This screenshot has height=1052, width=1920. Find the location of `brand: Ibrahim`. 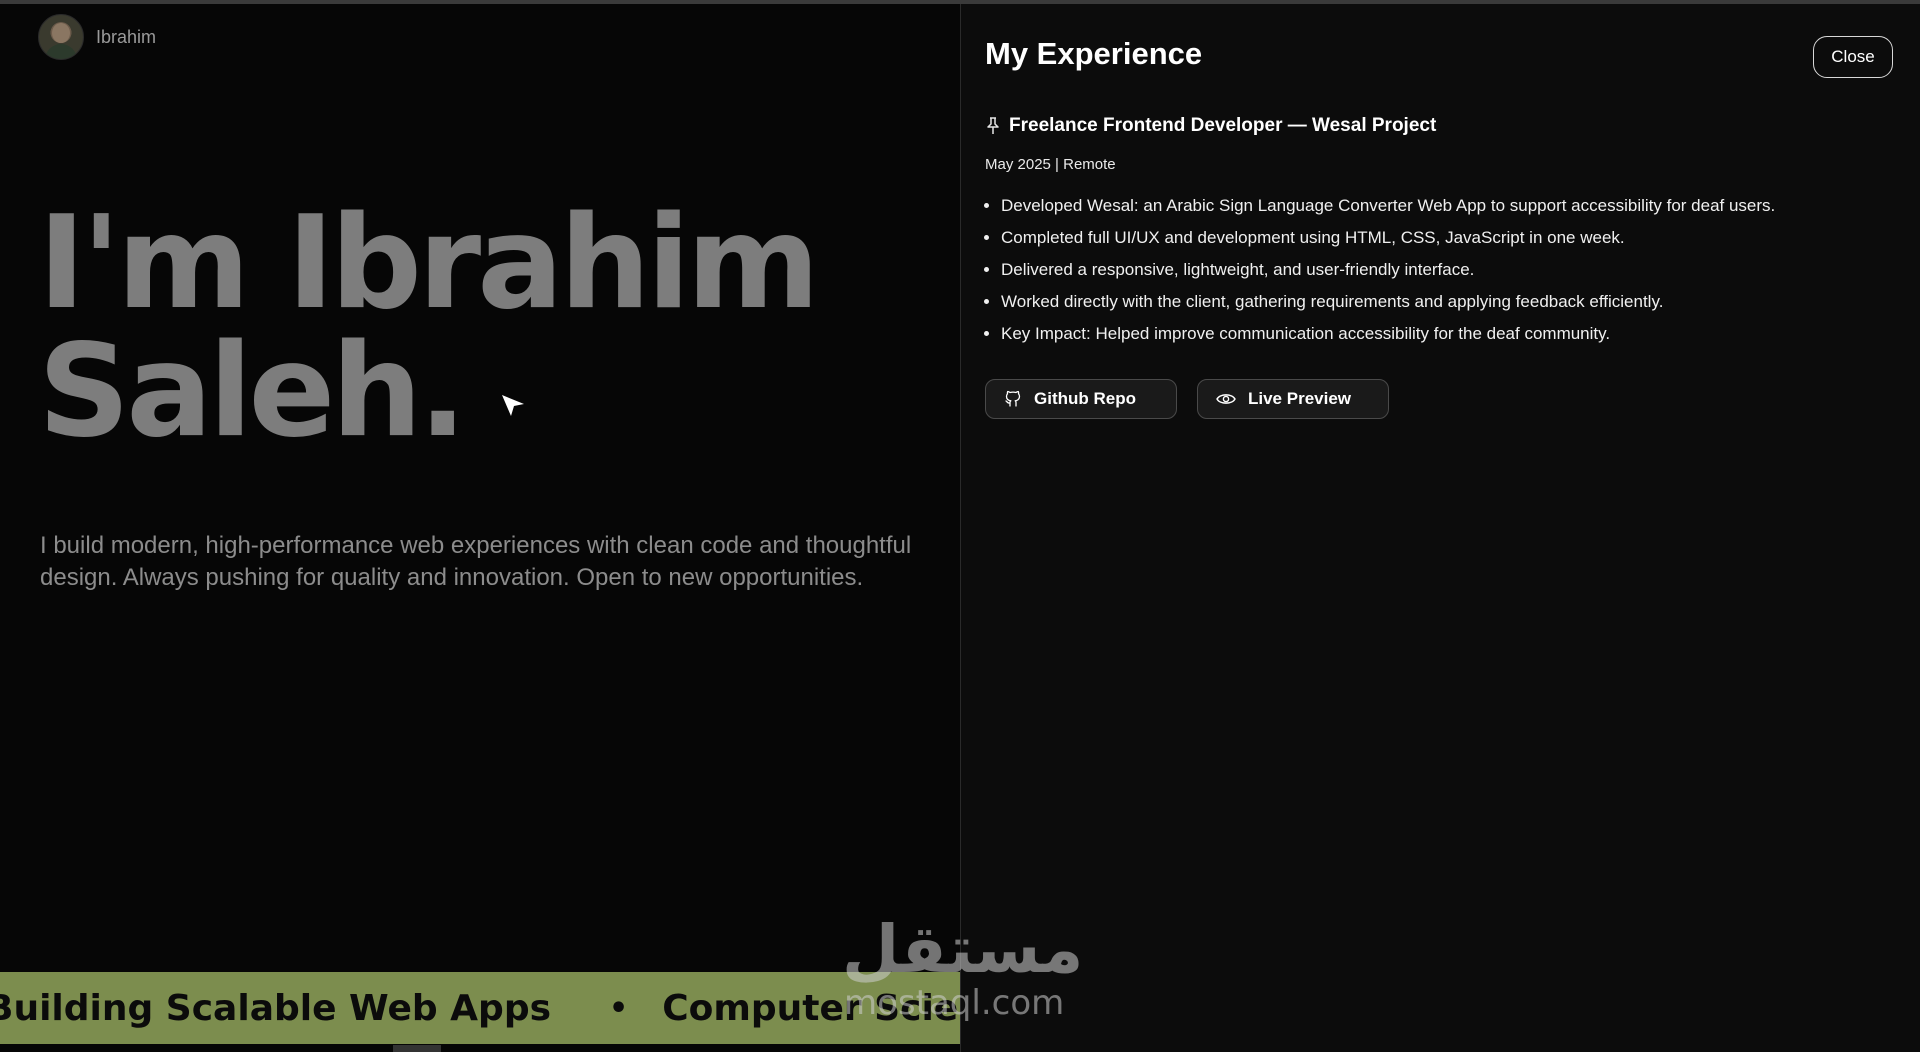

brand: Ibrahim is located at coordinates (97, 37).